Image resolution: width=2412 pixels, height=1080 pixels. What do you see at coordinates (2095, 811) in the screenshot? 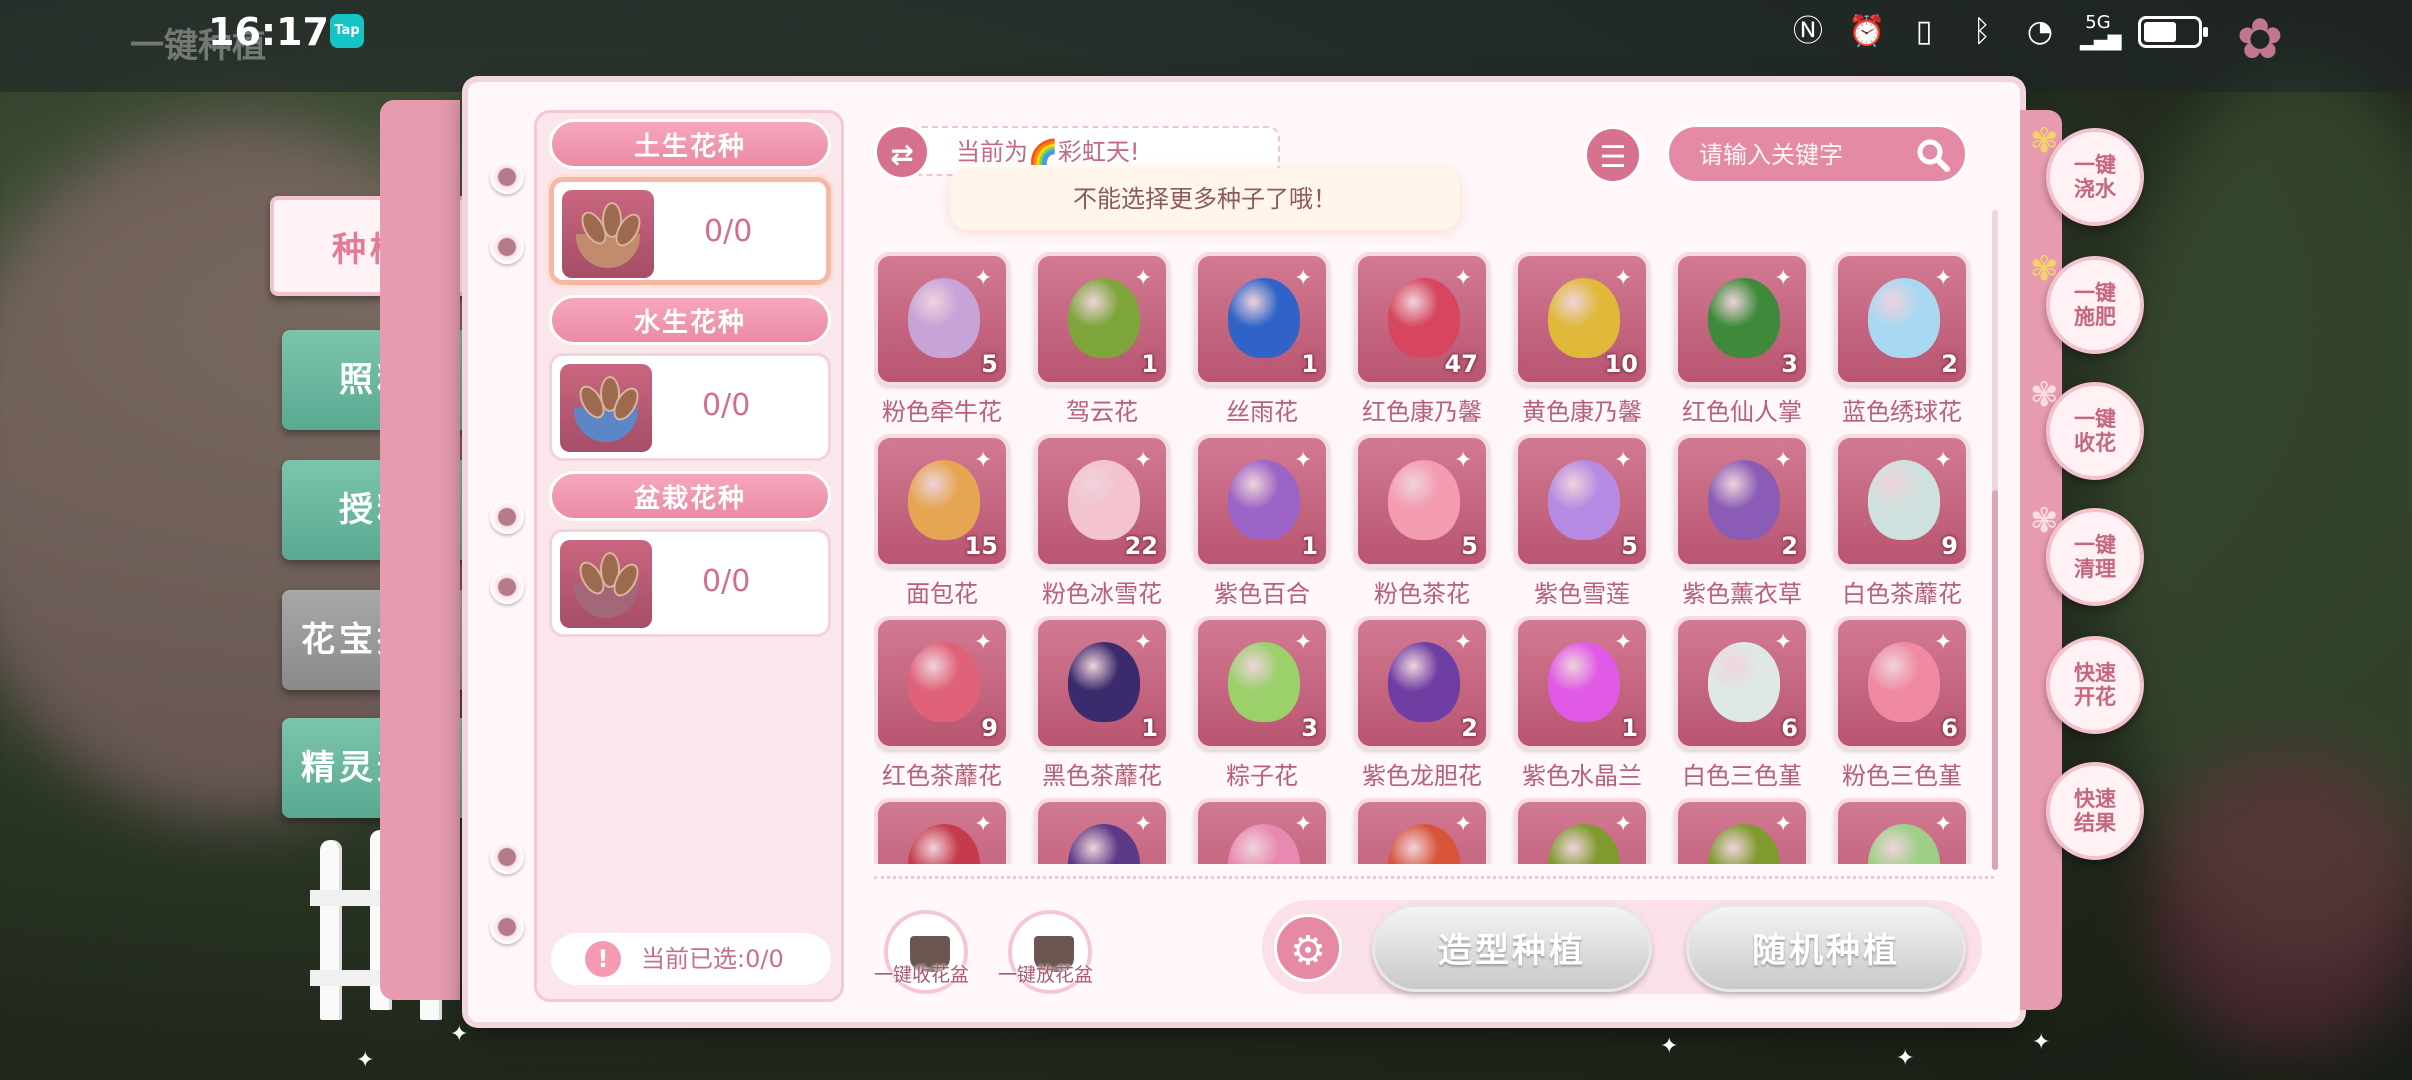
I see `fast-fruit-button: 快速结果` at bounding box center [2095, 811].